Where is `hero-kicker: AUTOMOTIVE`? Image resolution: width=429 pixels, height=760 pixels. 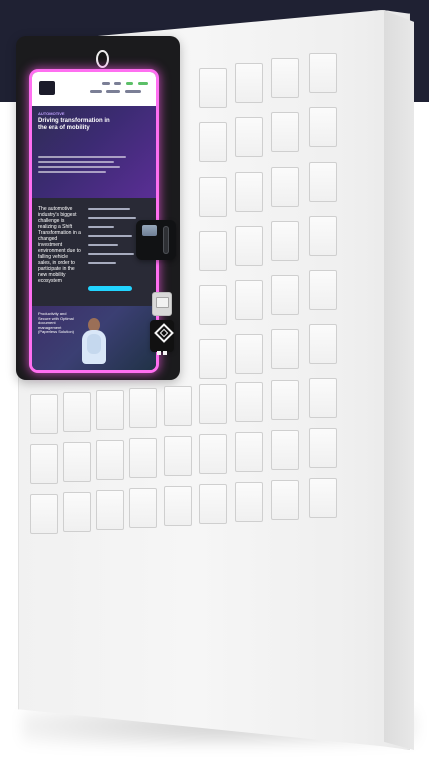 hero-kicker: AUTOMOTIVE is located at coordinates (51, 113).